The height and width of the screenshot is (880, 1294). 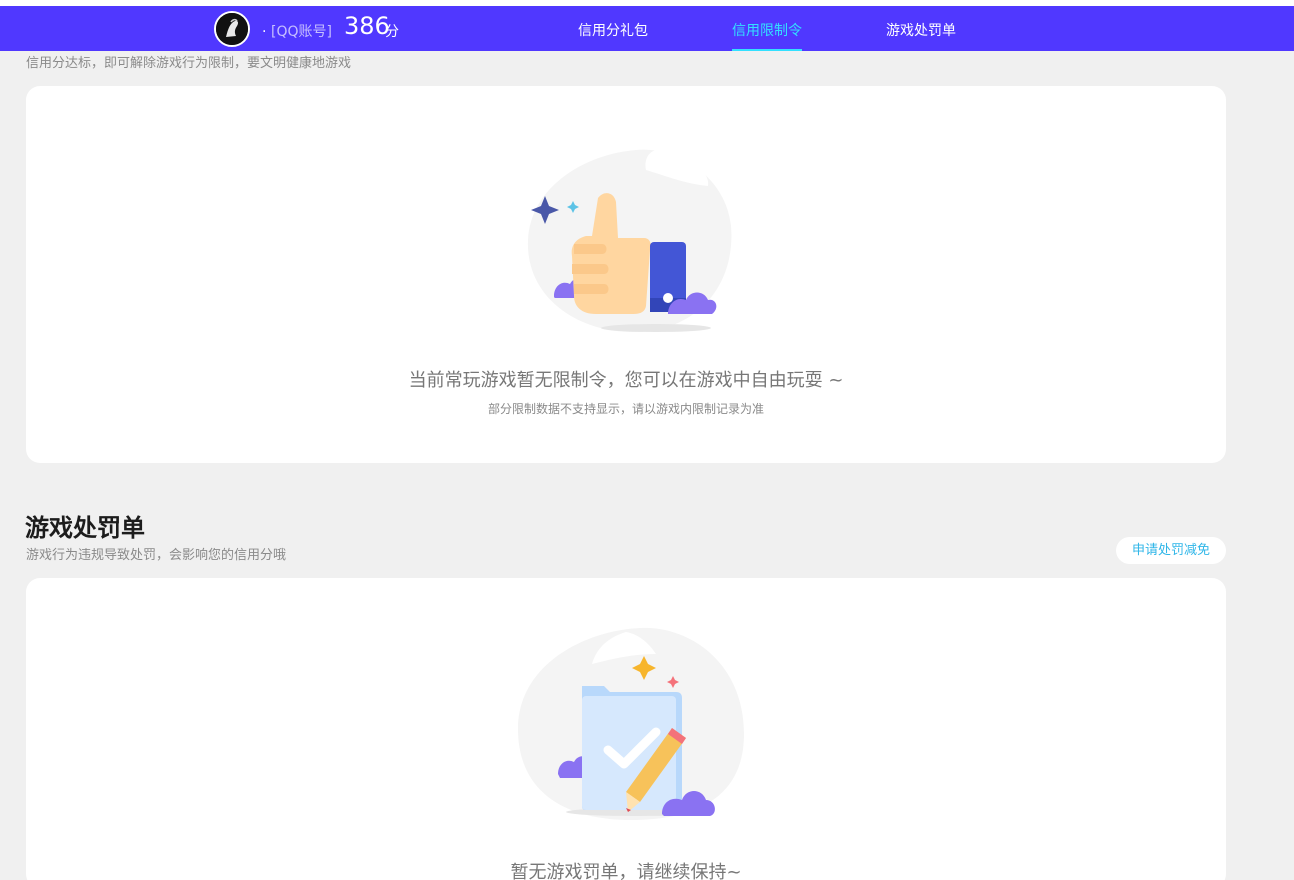 What do you see at coordinates (921, 30) in the screenshot?
I see `tab-game-penalty: 游戏处罚单` at bounding box center [921, 30].